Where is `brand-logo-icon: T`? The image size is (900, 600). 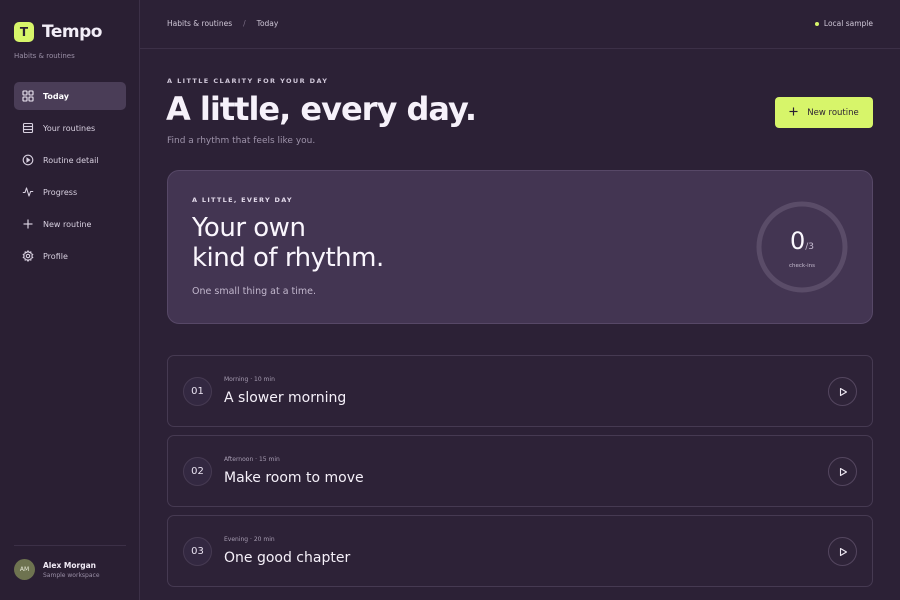 brand-logo-icon: T is located at coordinates (24, 32).